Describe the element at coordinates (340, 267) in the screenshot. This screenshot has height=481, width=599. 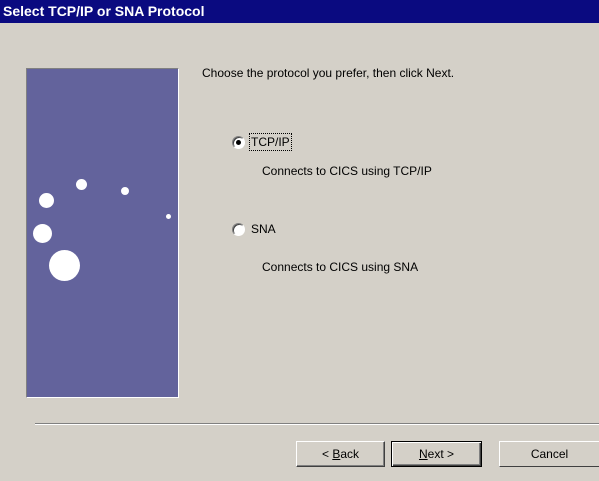
I see `sna-description: Connects to CICS using SNA` at that location.